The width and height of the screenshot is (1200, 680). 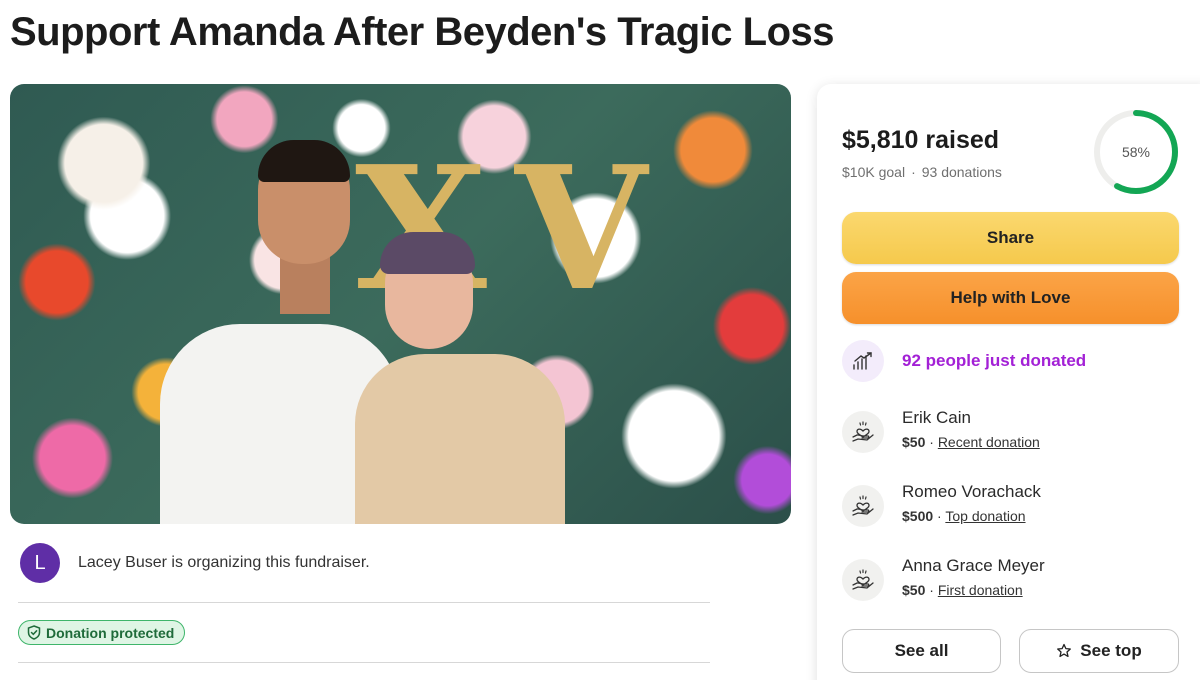 I want to click on list-item: Erik Cain $50 · Recent donation, so click(x=941, y=430).